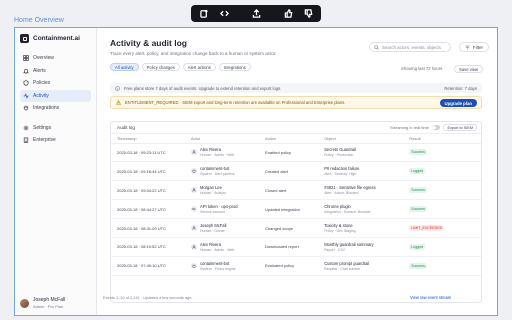  What do you see at coordinates (55, 71) in the screenshot?
I see `sidebar-item-alerts: Alerts` at bounding box center [55, 71].